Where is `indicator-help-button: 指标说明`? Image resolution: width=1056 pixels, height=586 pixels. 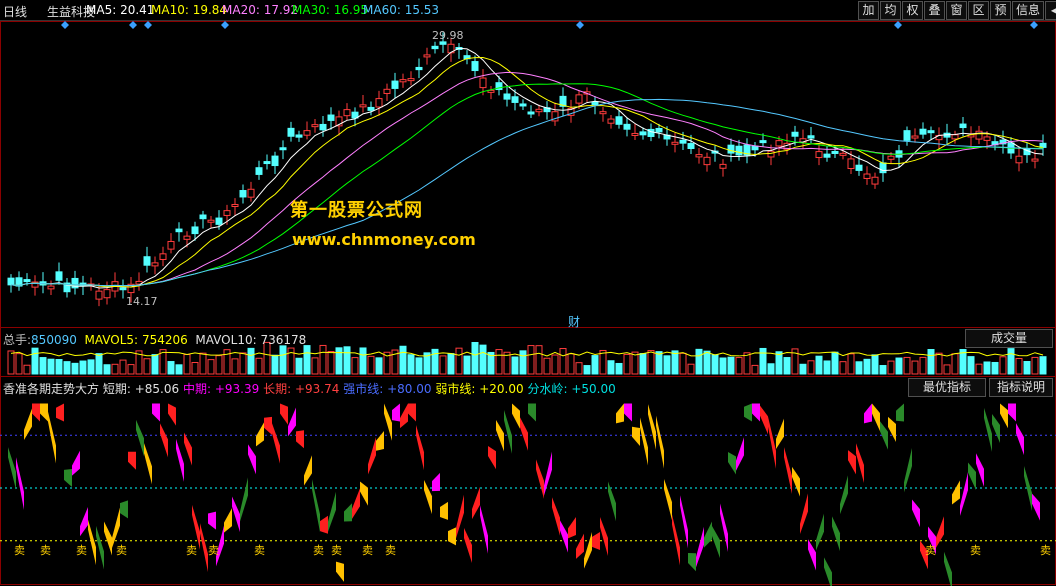
indicator-help-button: 指标说明 is located at coordinates (1021, 387).